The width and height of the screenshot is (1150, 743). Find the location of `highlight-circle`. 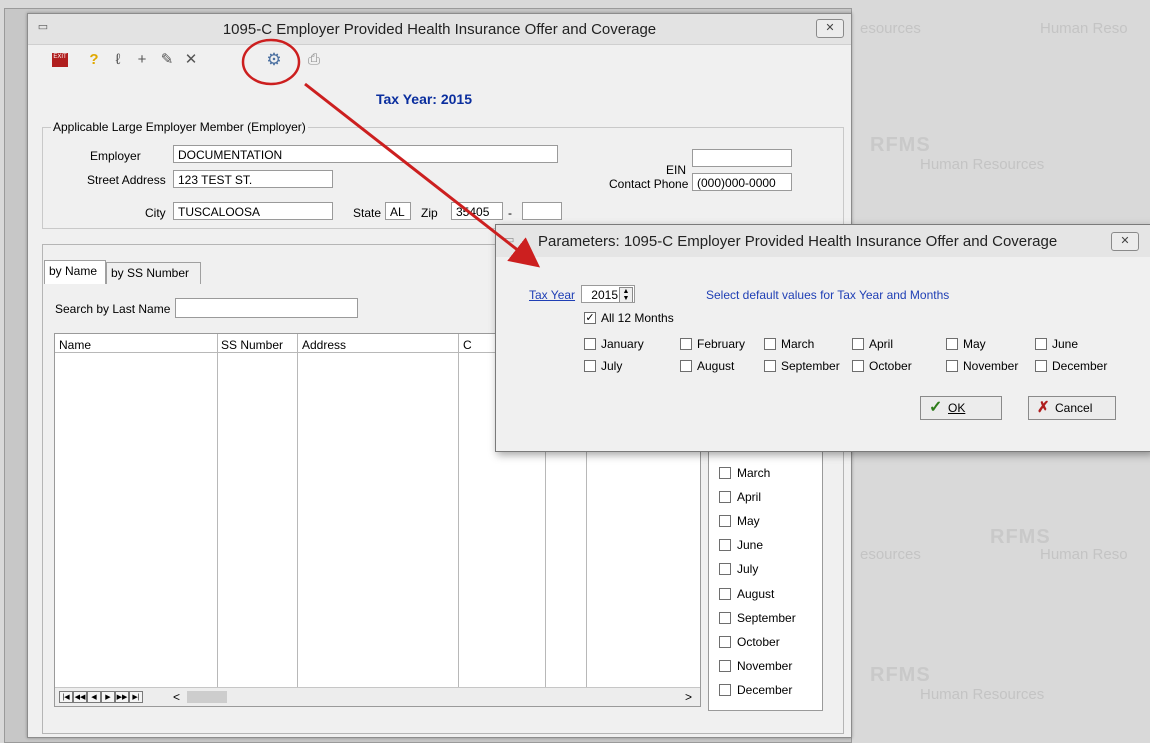

highlight-circle is located at coordinates (271, 62).